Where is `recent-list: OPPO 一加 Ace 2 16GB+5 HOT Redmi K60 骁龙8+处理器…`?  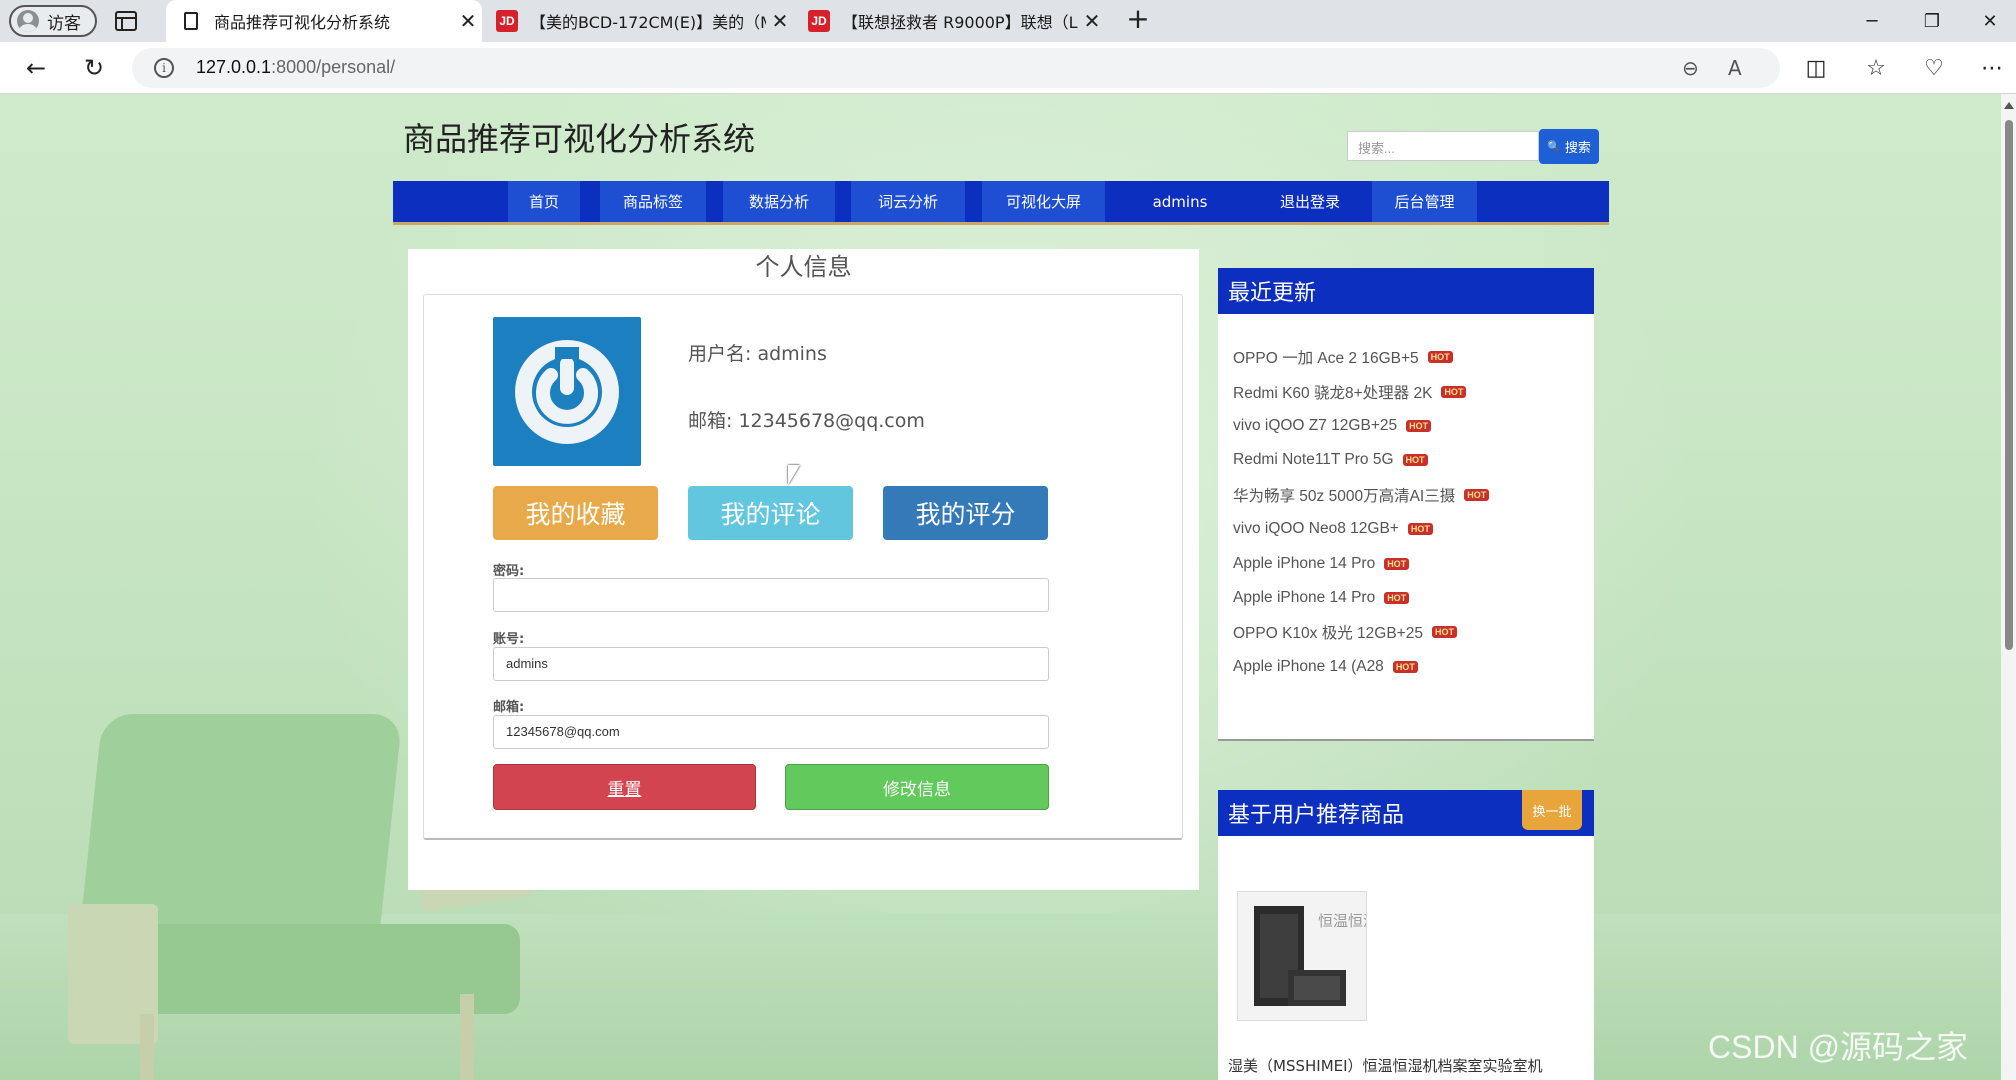 recent-list: OPPO 一加 Ace 2 16GB+5 HOT Redmi K60 骁龙8+处理器… is located at coordinates (1406, 499).